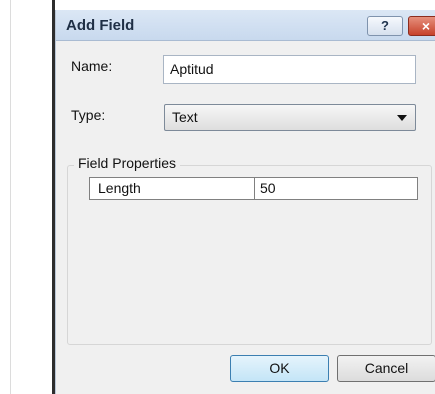 The width and height of the screenshot is (435, 394). Describe the element at coordinates (386, 368) in the screenshot. I see `cancel-button: Cancel` at that location.